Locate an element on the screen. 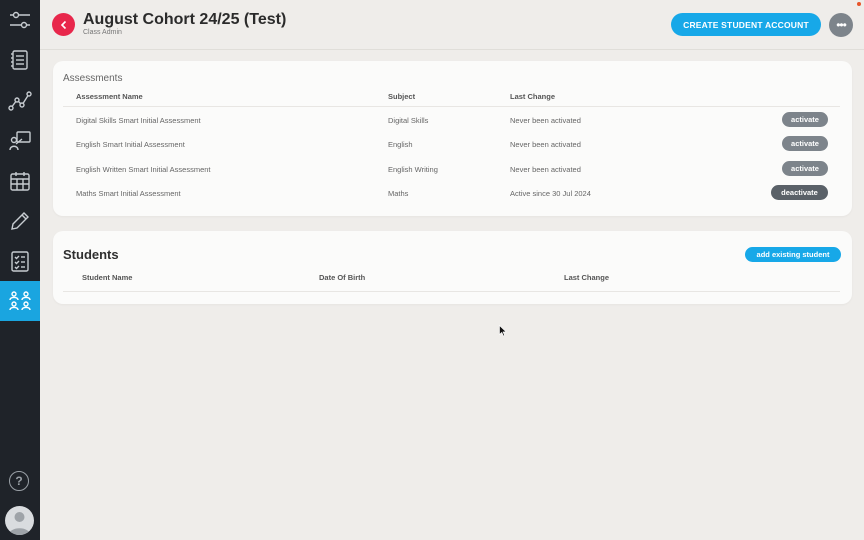  notebook-icon is located at coordinates (19, 60).